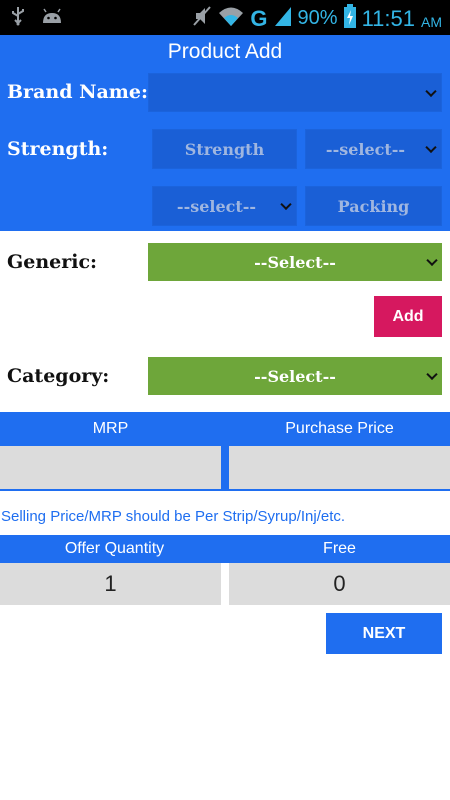  I want to click on mrp-input, so click(110, 467).